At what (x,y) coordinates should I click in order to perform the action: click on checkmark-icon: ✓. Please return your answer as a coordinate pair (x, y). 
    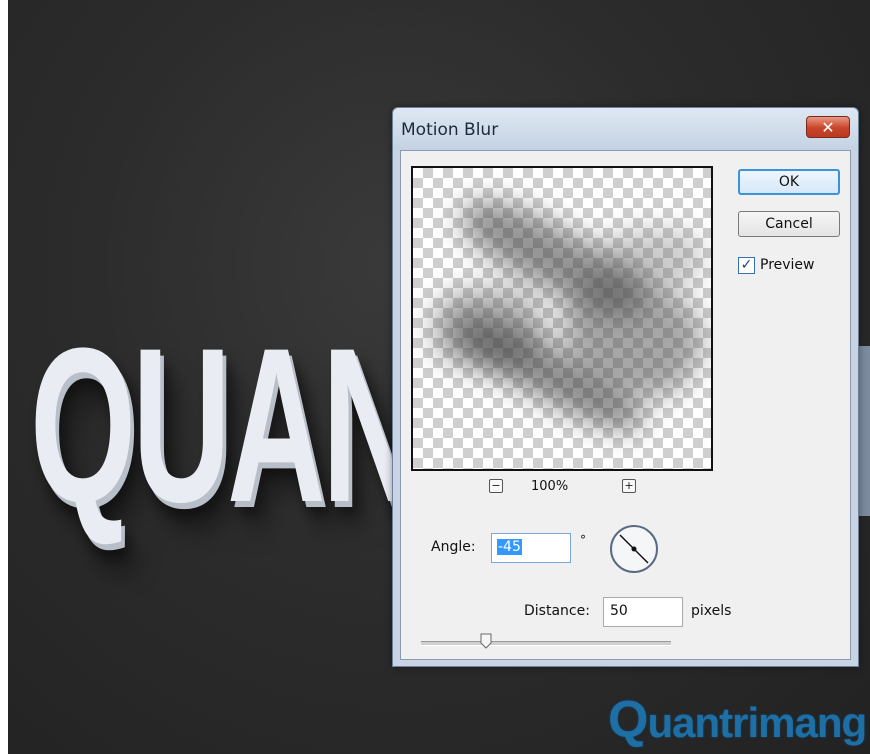
    Looking at the image, I should click on (746, 265).